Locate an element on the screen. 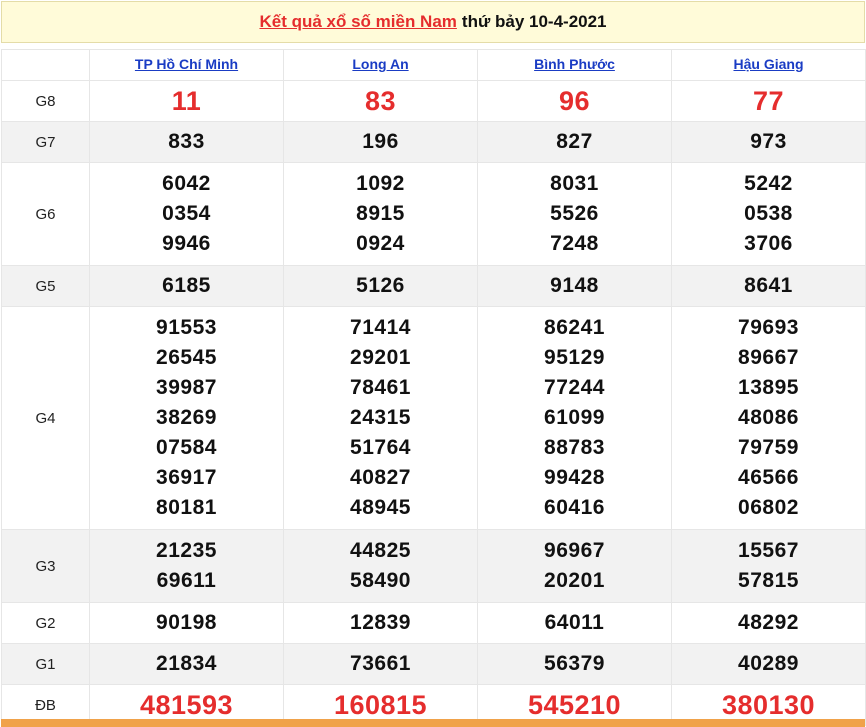  winning-number: 8641 is located at coordinates (768, 285).